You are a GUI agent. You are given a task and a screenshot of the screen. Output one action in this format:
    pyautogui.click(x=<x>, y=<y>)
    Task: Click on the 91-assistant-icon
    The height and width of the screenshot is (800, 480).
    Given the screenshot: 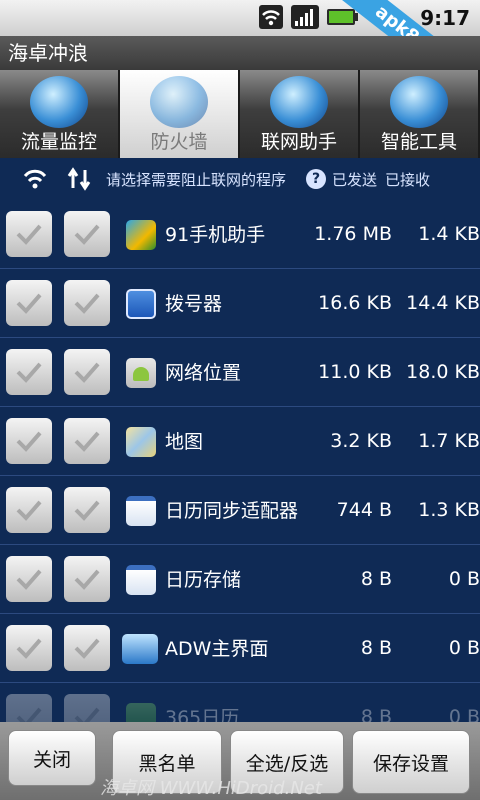 What is the action you would take?
    pyautogui.click(x=141, y=235)
    